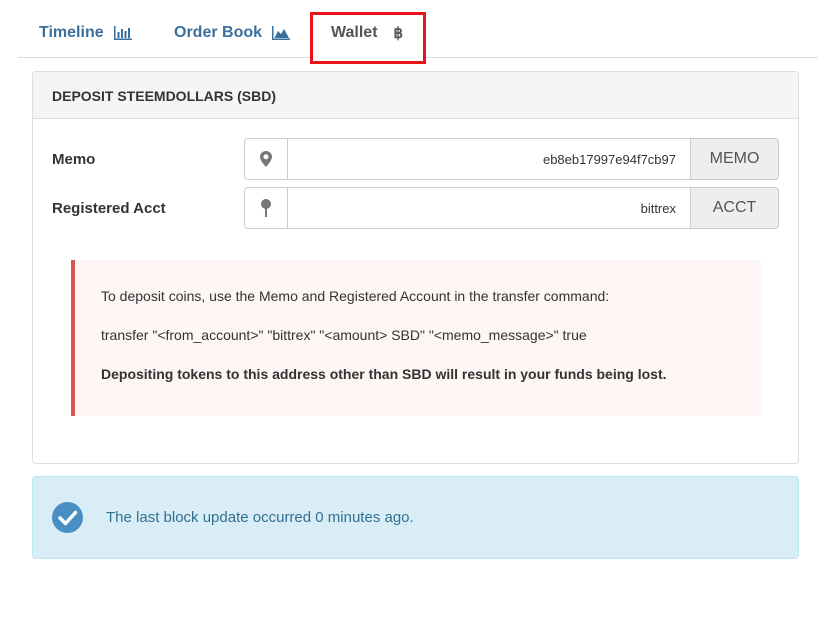 The image size is (818, 620). Describe the element at coordinates (354, 32) in the screenshot. I see `tab-wallet-label: Wallet` at that location.